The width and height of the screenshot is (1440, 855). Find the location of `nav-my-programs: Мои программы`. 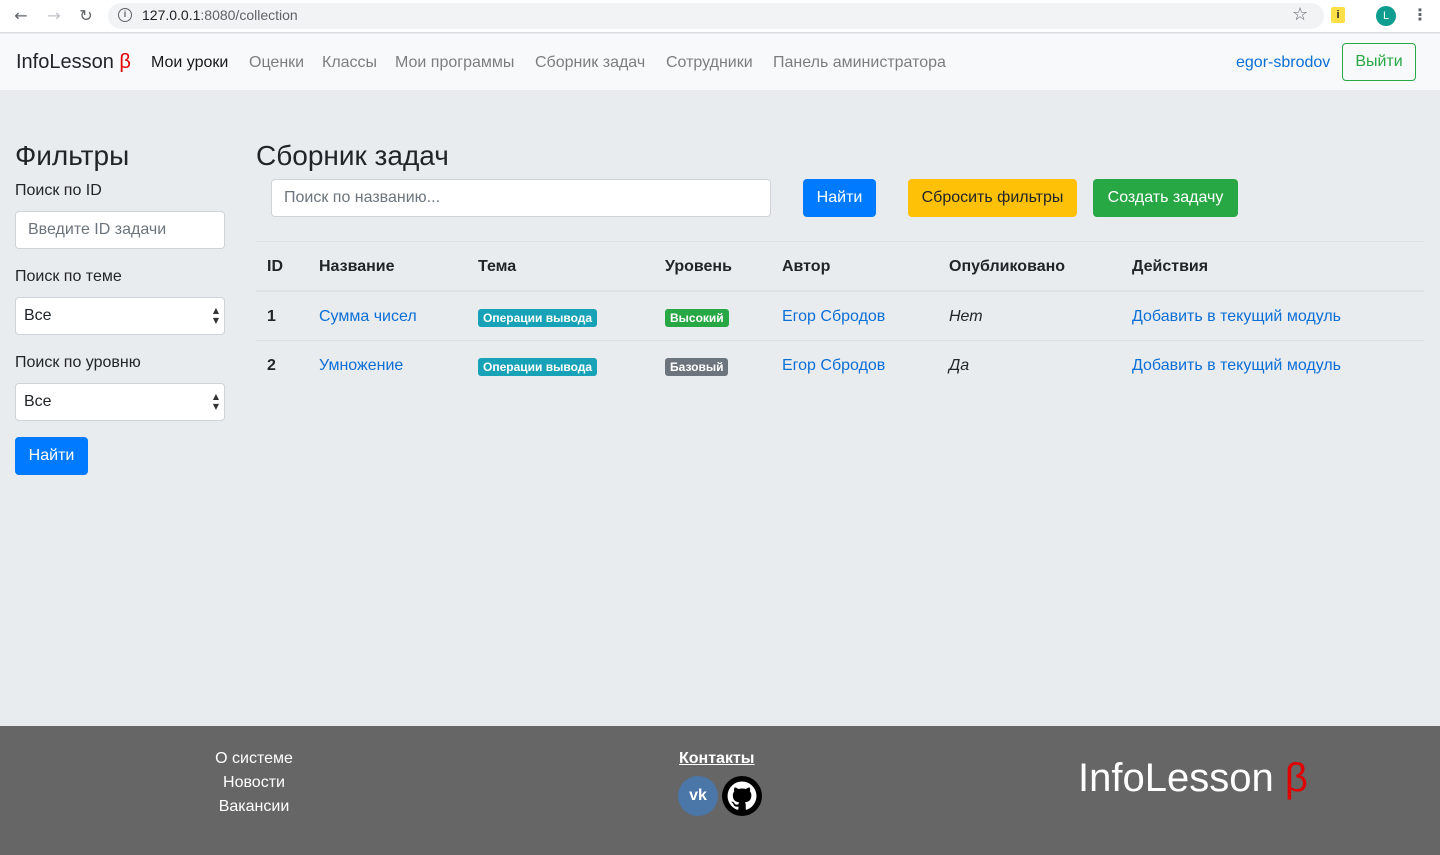

nav-my-programs: Мои программы is located at coordinates (454, 63).